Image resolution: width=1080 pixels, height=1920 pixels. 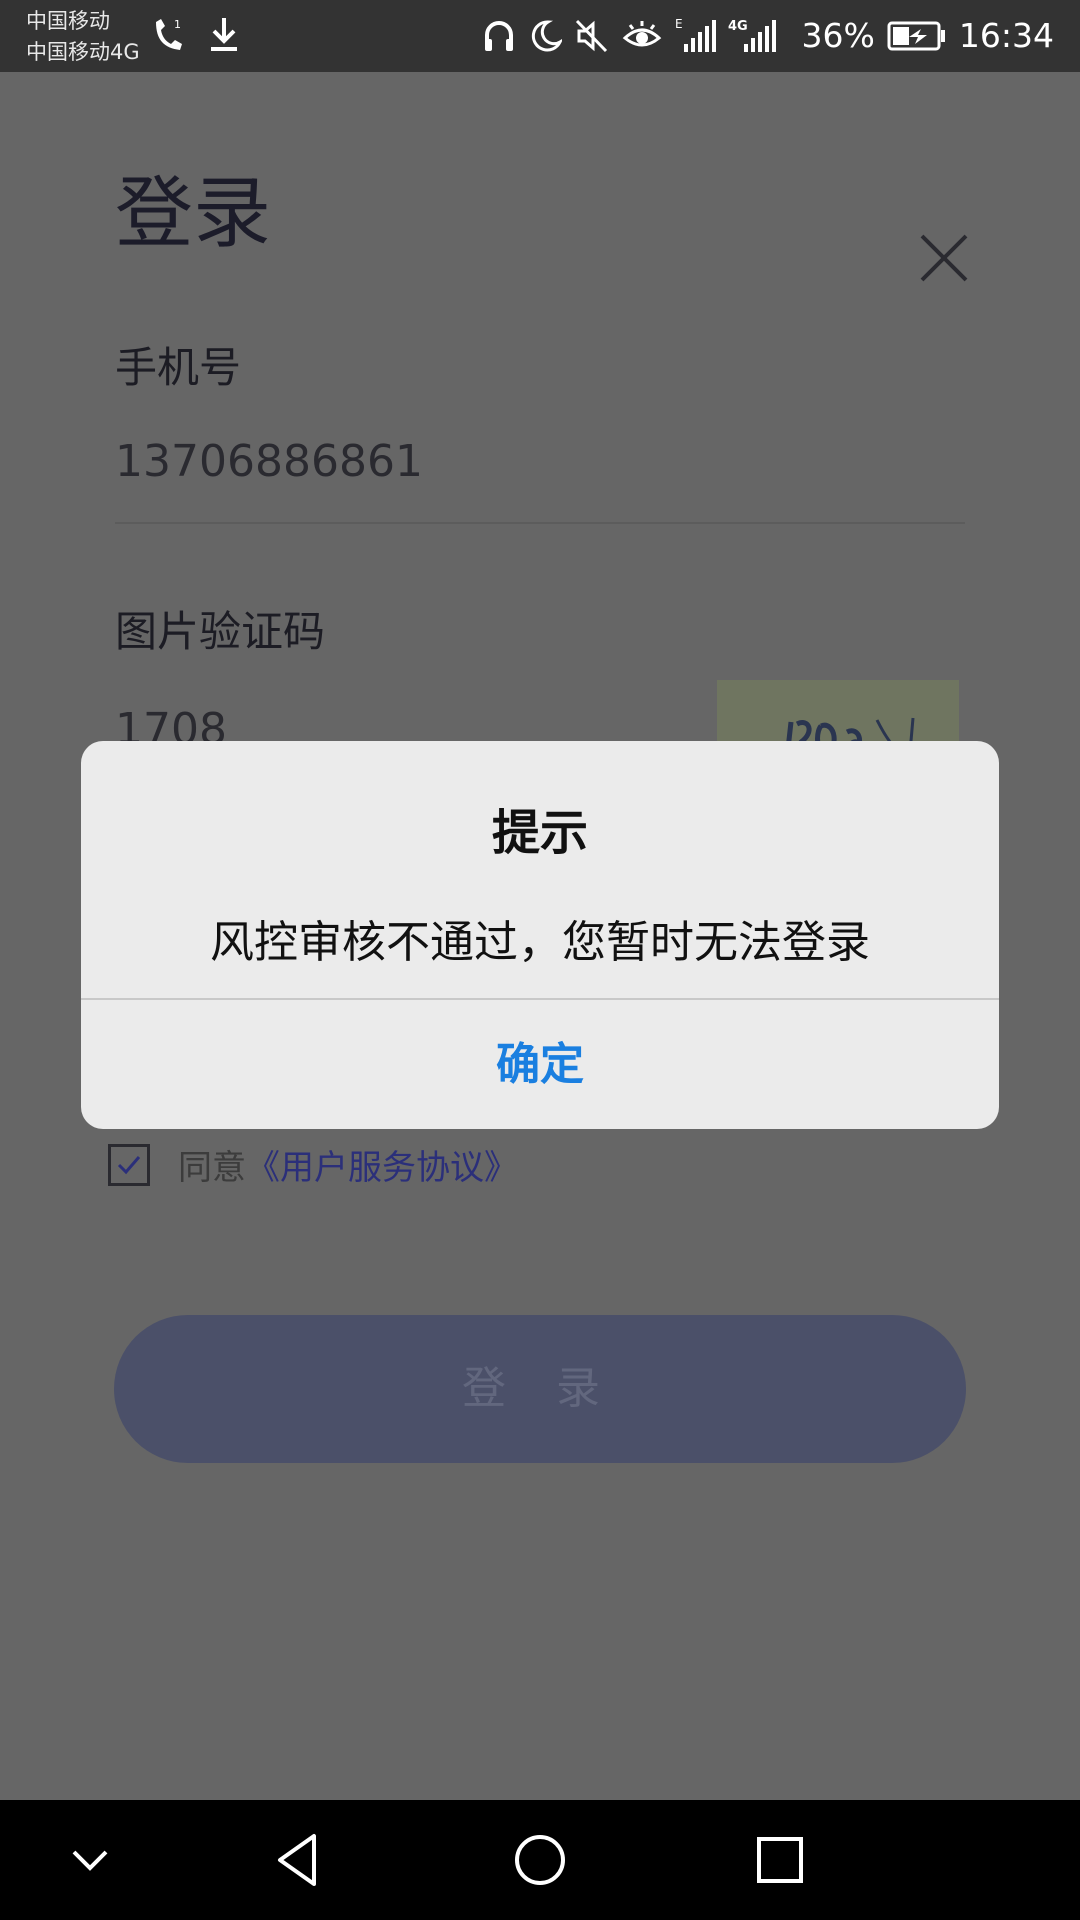 What do you see at coordinates (1006, 35) in the screenshot?
I see `clock: 16:34` at bounding box center [1006, 35].